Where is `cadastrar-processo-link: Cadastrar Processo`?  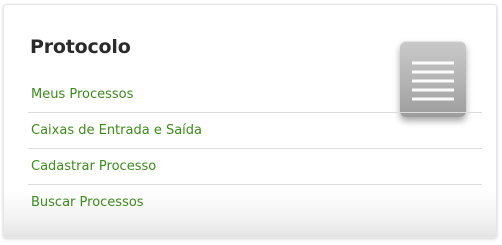 cadastrar-processo-link: Cadastrar Processo is located at coordinates (93, 167).